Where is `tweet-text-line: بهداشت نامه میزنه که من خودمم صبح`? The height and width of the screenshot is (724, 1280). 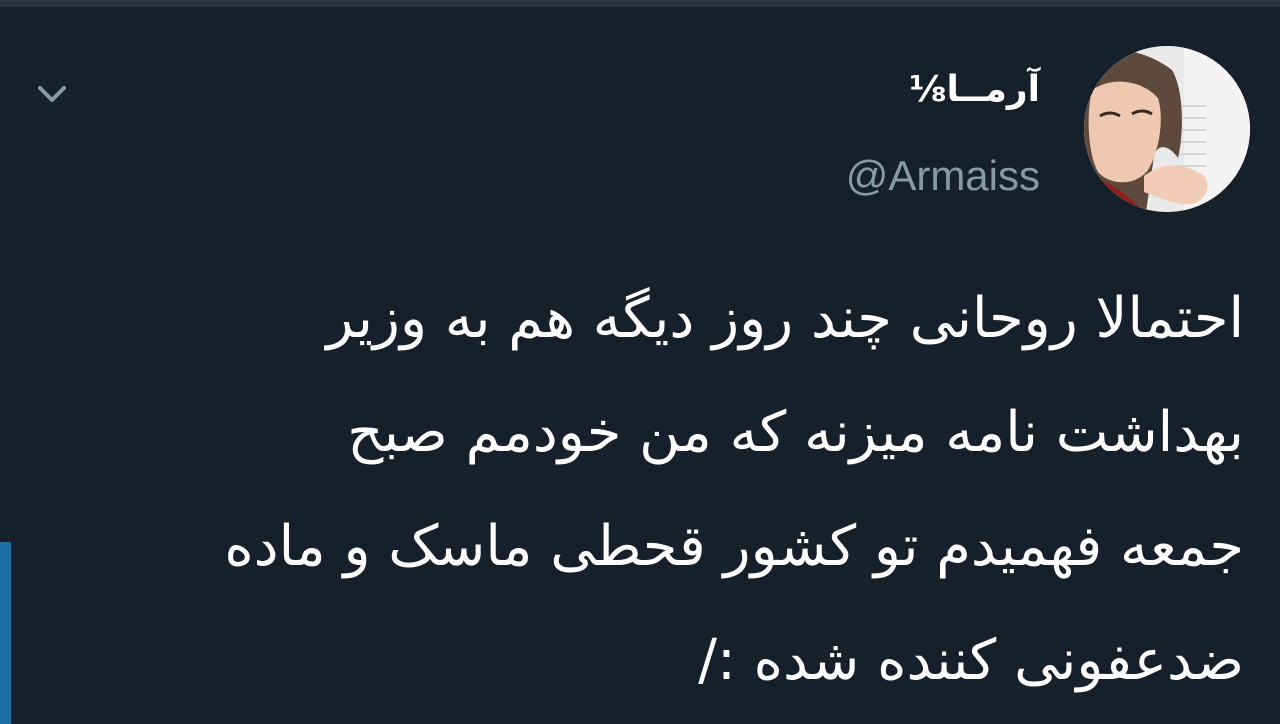 tweet-text-line: بهداشت نامه میزنه که من خودمم صبح is located at coordinates (795, 432).